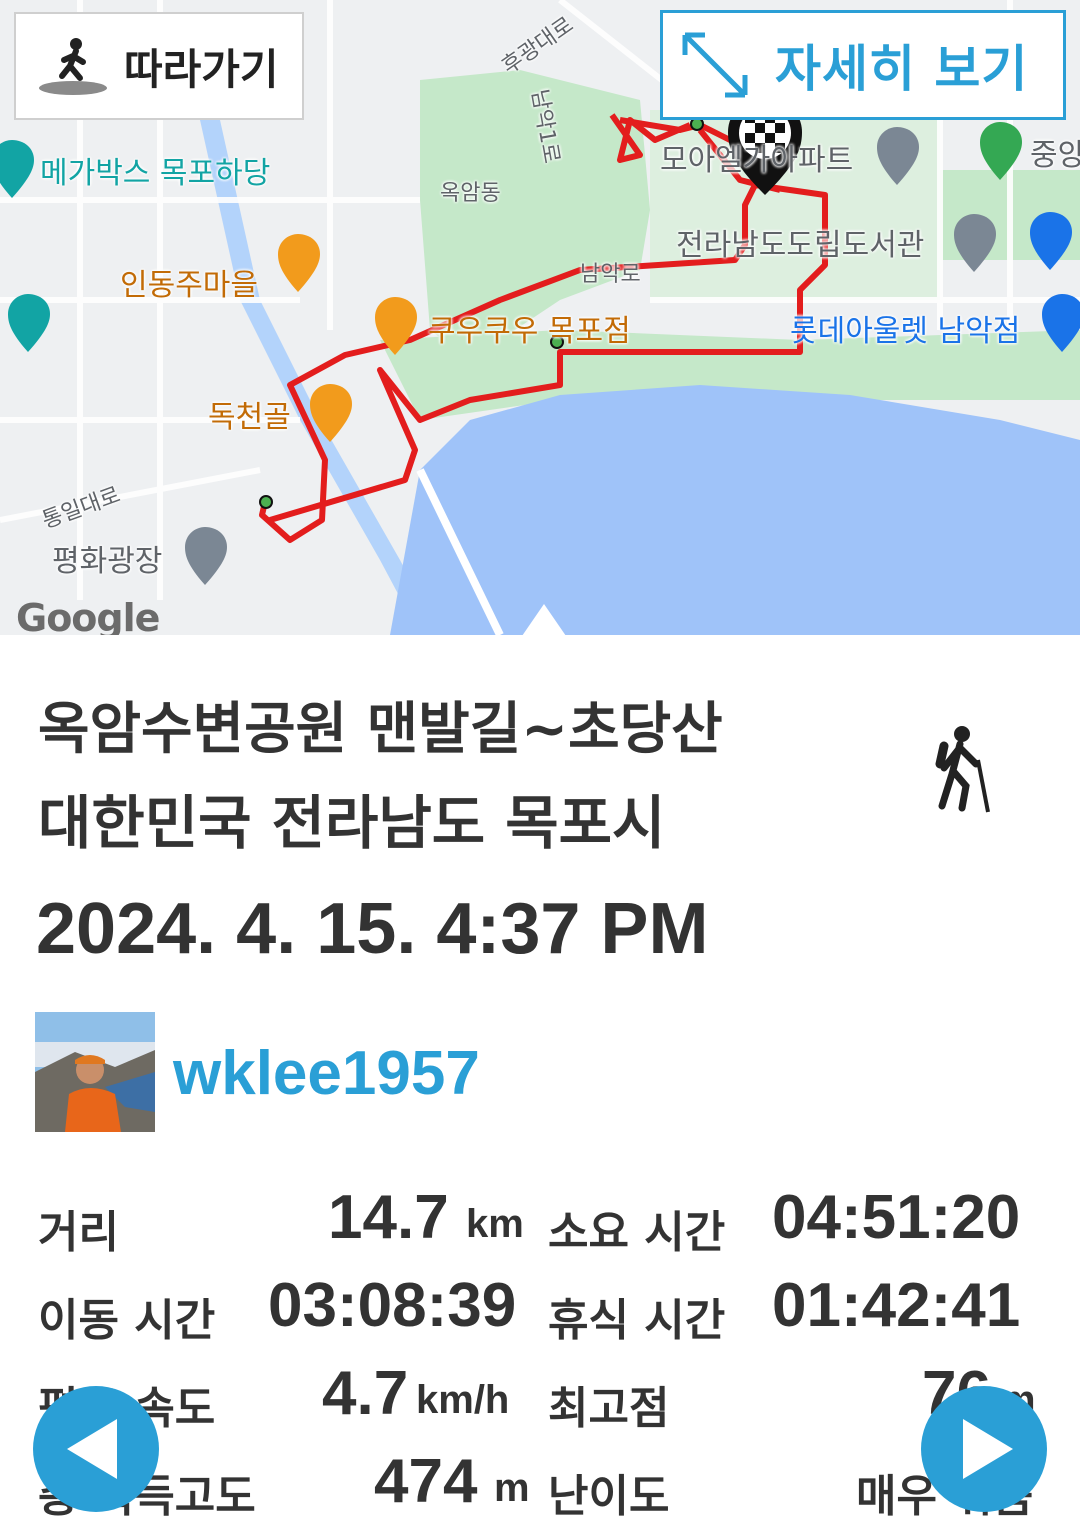  I want to click on avg-speed-value: 4.7, so click(365, 1393).